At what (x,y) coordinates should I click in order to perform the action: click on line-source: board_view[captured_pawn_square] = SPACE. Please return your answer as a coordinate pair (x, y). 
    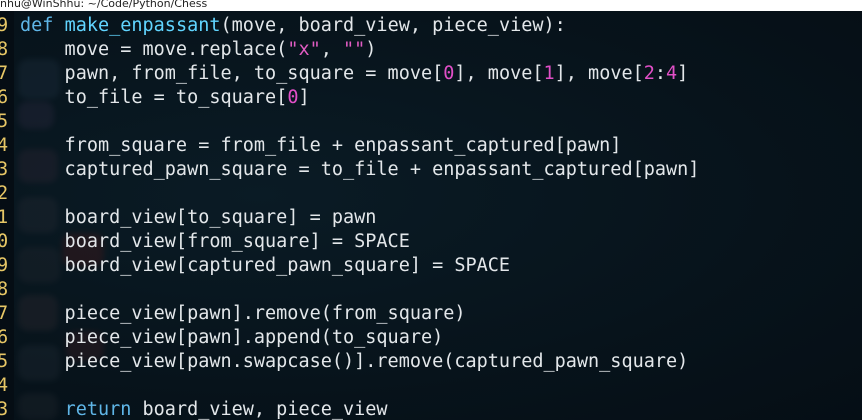
    Looking at the image, I should click on (265, 266).